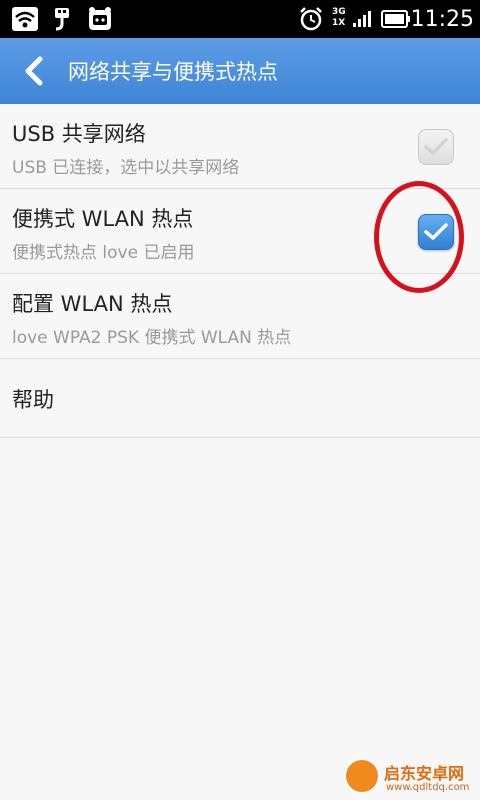  I want to click on wifi-hotspot-icon, so click(25, 19).